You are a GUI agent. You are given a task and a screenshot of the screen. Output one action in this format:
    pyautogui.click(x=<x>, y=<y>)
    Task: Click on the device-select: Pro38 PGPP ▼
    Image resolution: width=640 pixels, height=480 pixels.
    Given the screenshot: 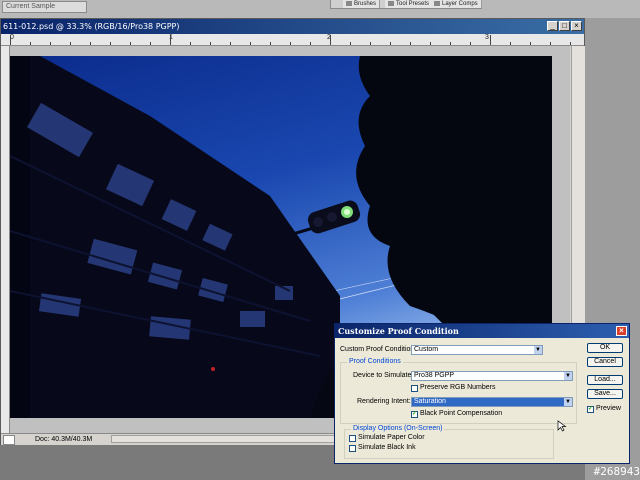 What is the action you would take?
    pyautogui.click(x=492, y=376)
    